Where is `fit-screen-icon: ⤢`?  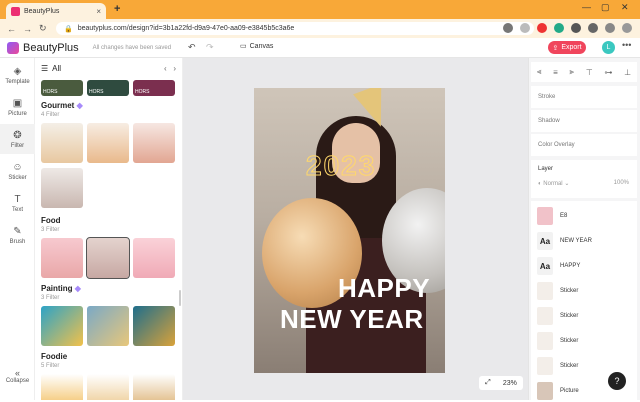 fit-screen-icon: ⤢ is located at coordinates (488, 383).